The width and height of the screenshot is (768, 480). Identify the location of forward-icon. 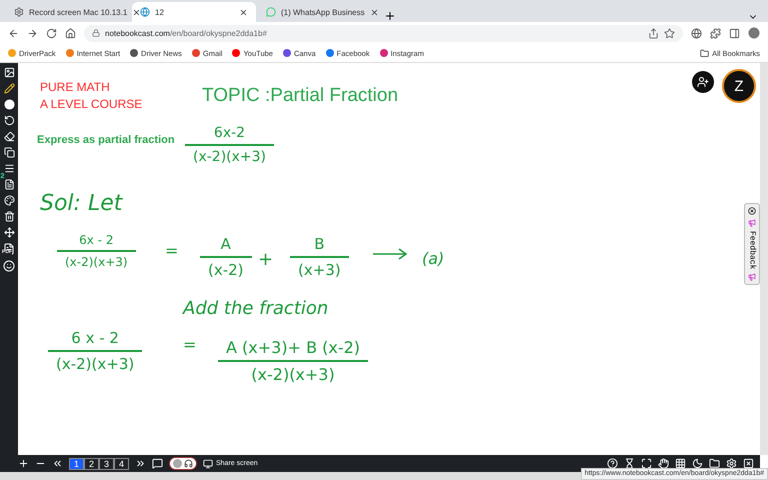
(32, 33).